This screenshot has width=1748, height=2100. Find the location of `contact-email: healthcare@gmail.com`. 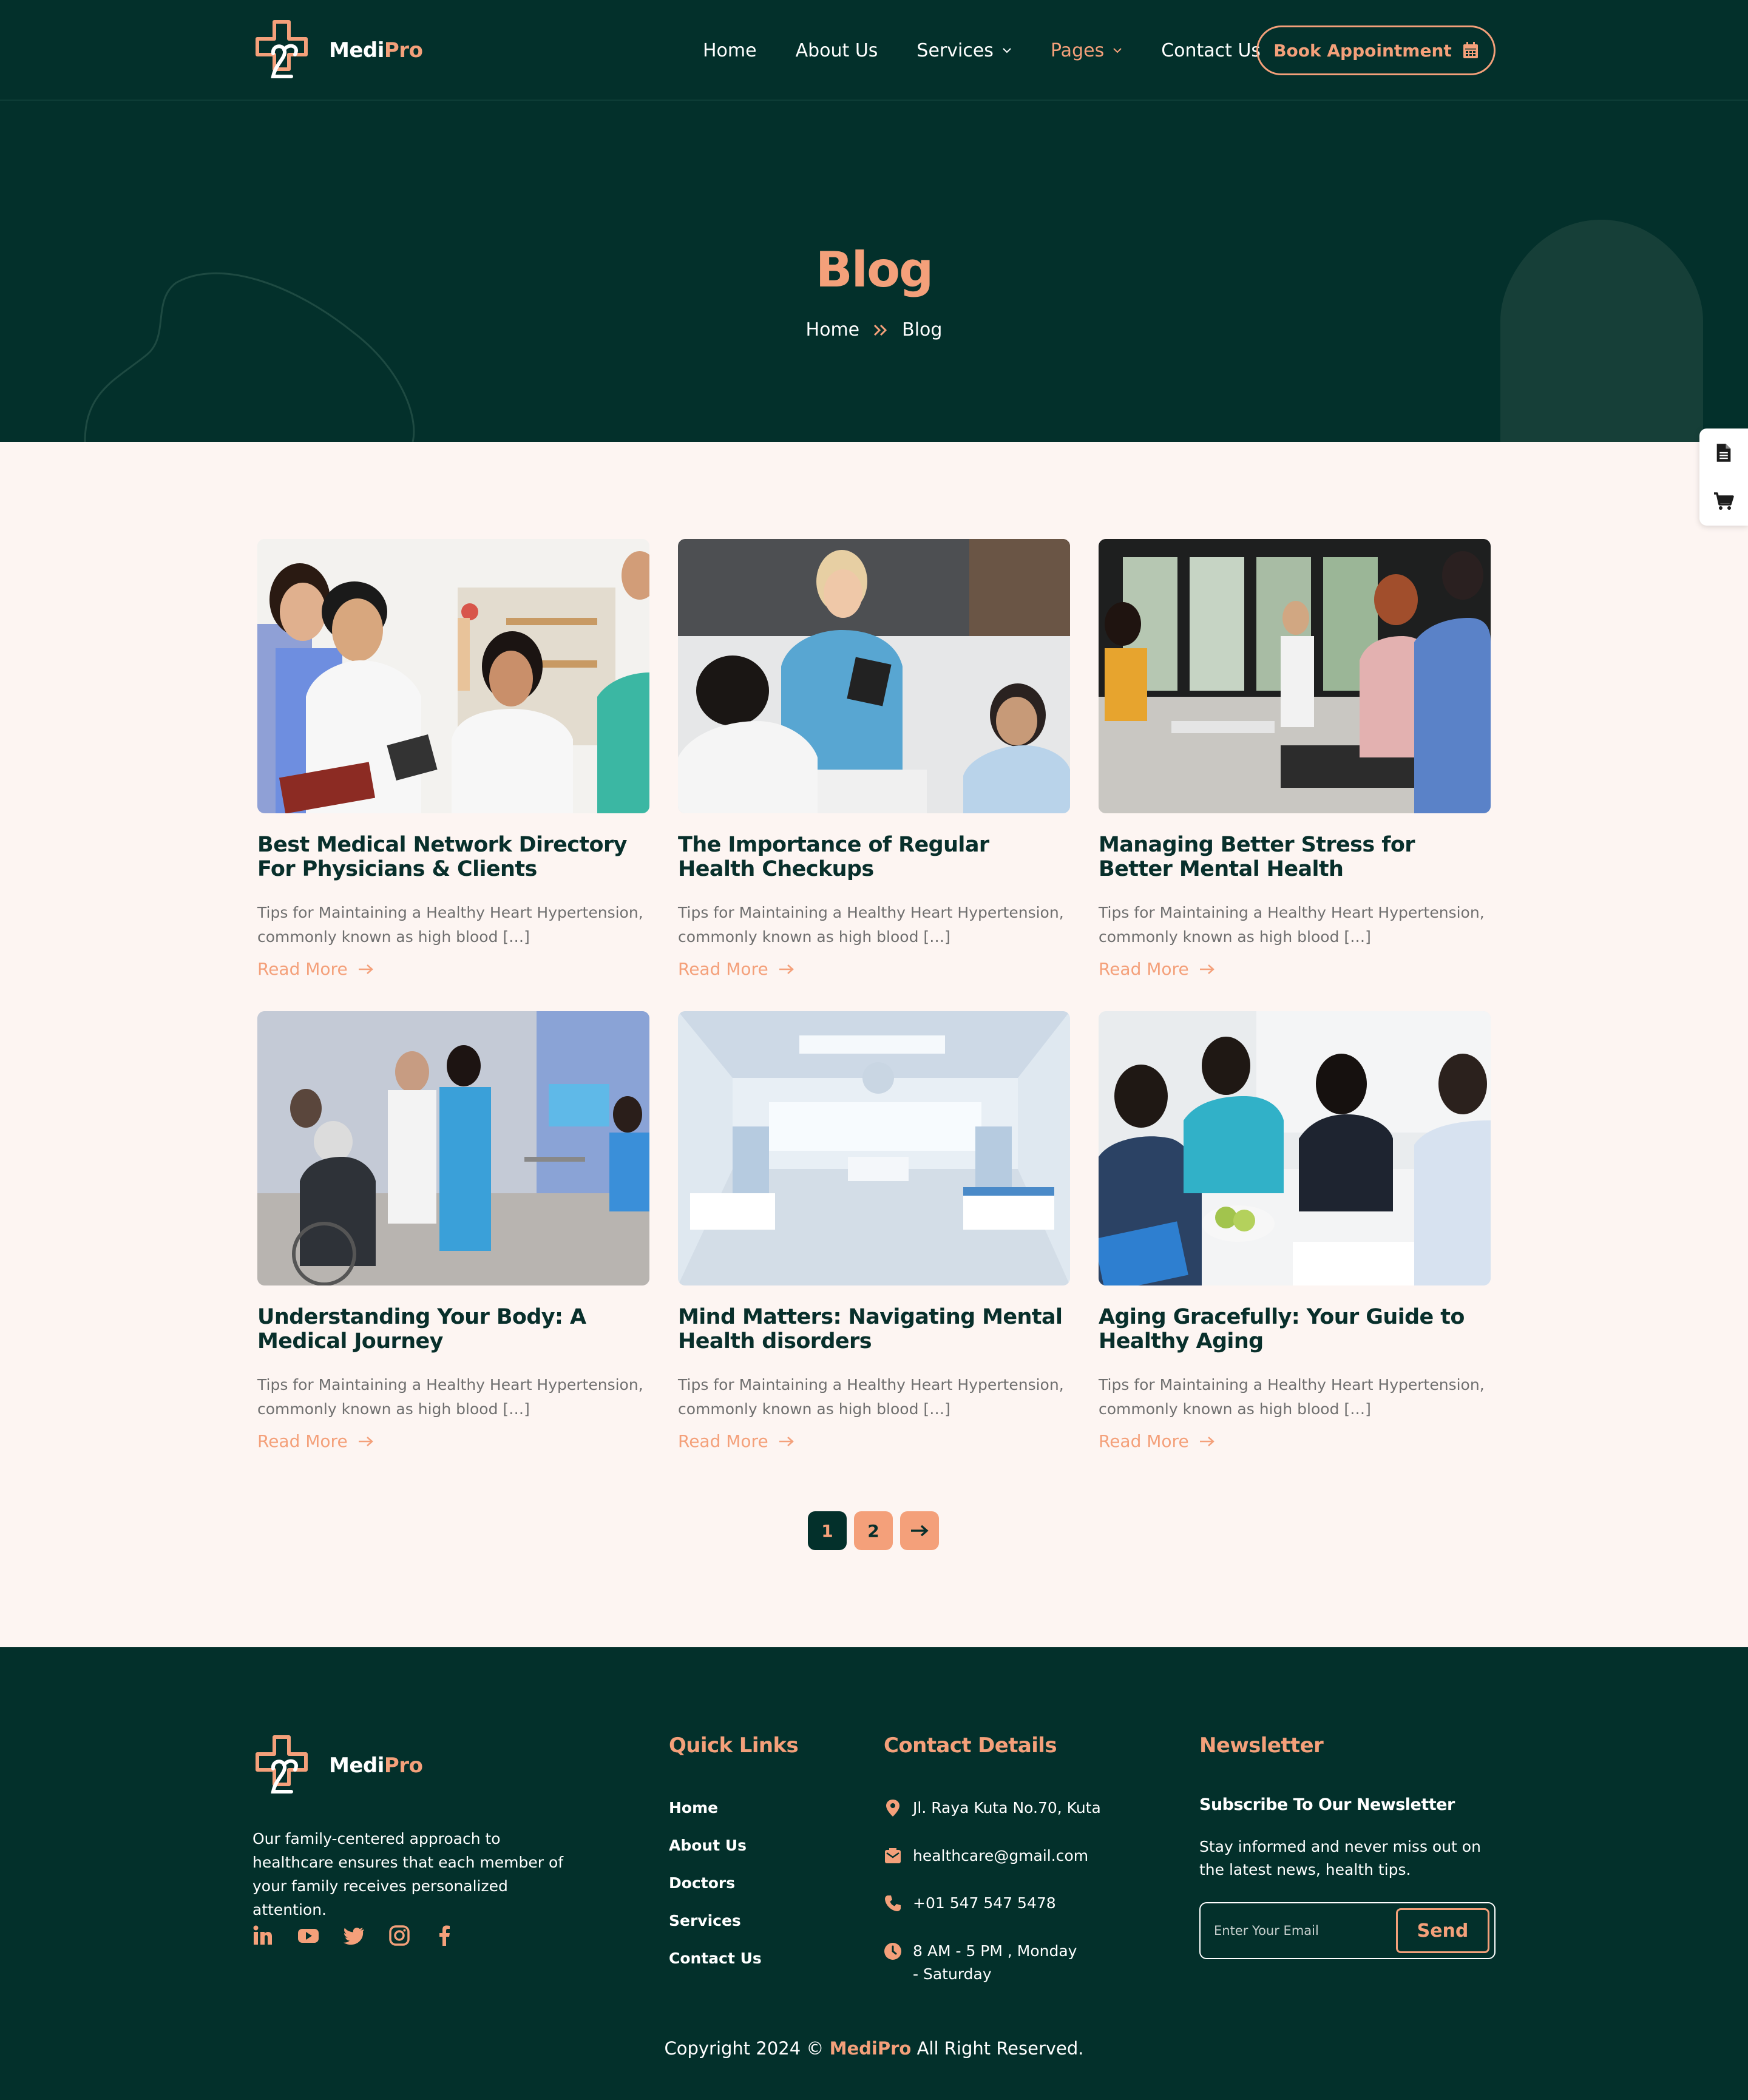

contact-email: healthcare@gmail.com is located at coordinates (986, 1856).